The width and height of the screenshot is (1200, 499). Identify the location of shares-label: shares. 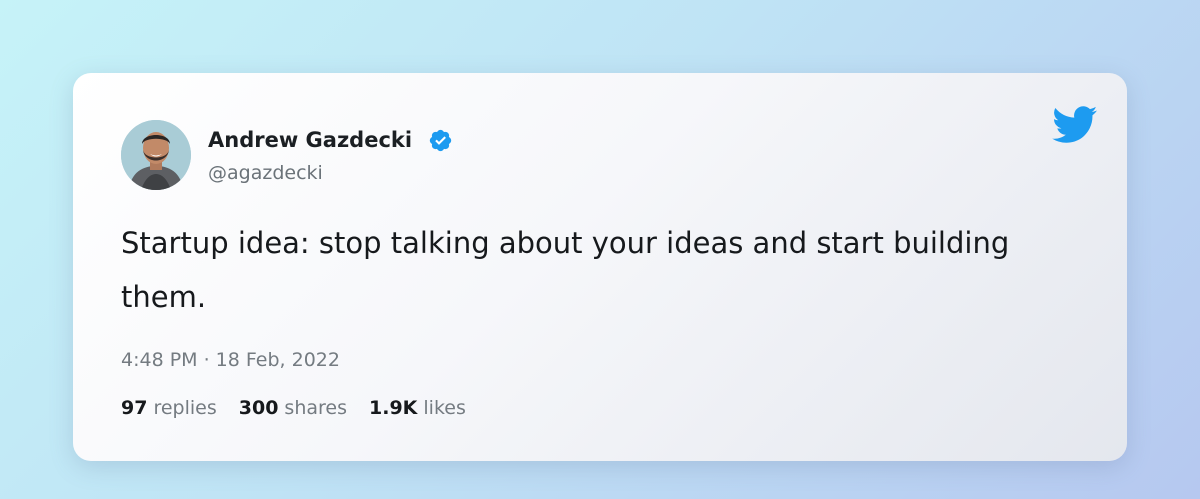
(315, 408).